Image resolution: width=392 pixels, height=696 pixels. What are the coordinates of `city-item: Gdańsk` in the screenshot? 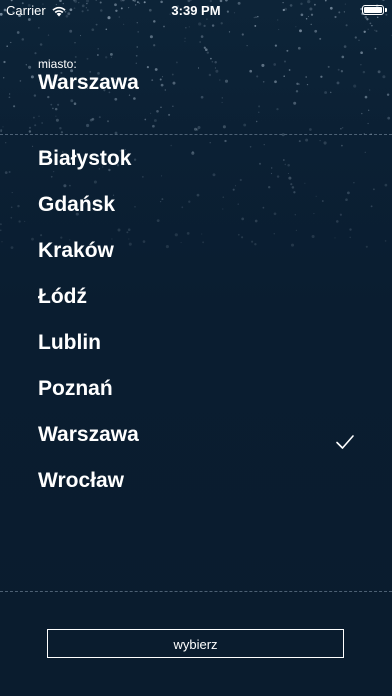 It's located at (196, 205).